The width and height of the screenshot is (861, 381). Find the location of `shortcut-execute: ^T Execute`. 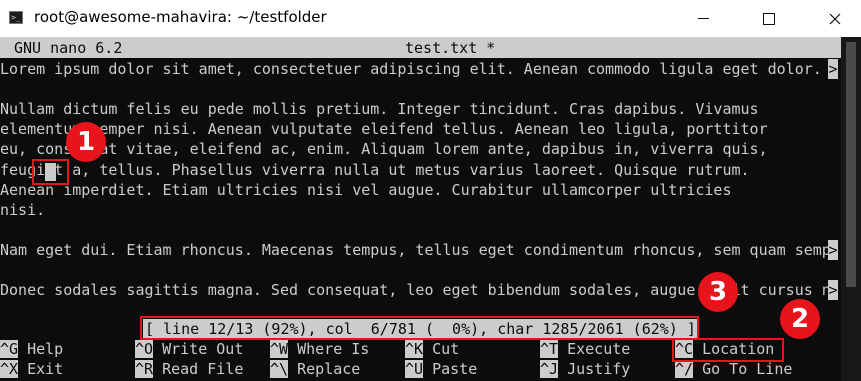

shortcut-execute: ^T Execute is located at coordinates (585, 349).